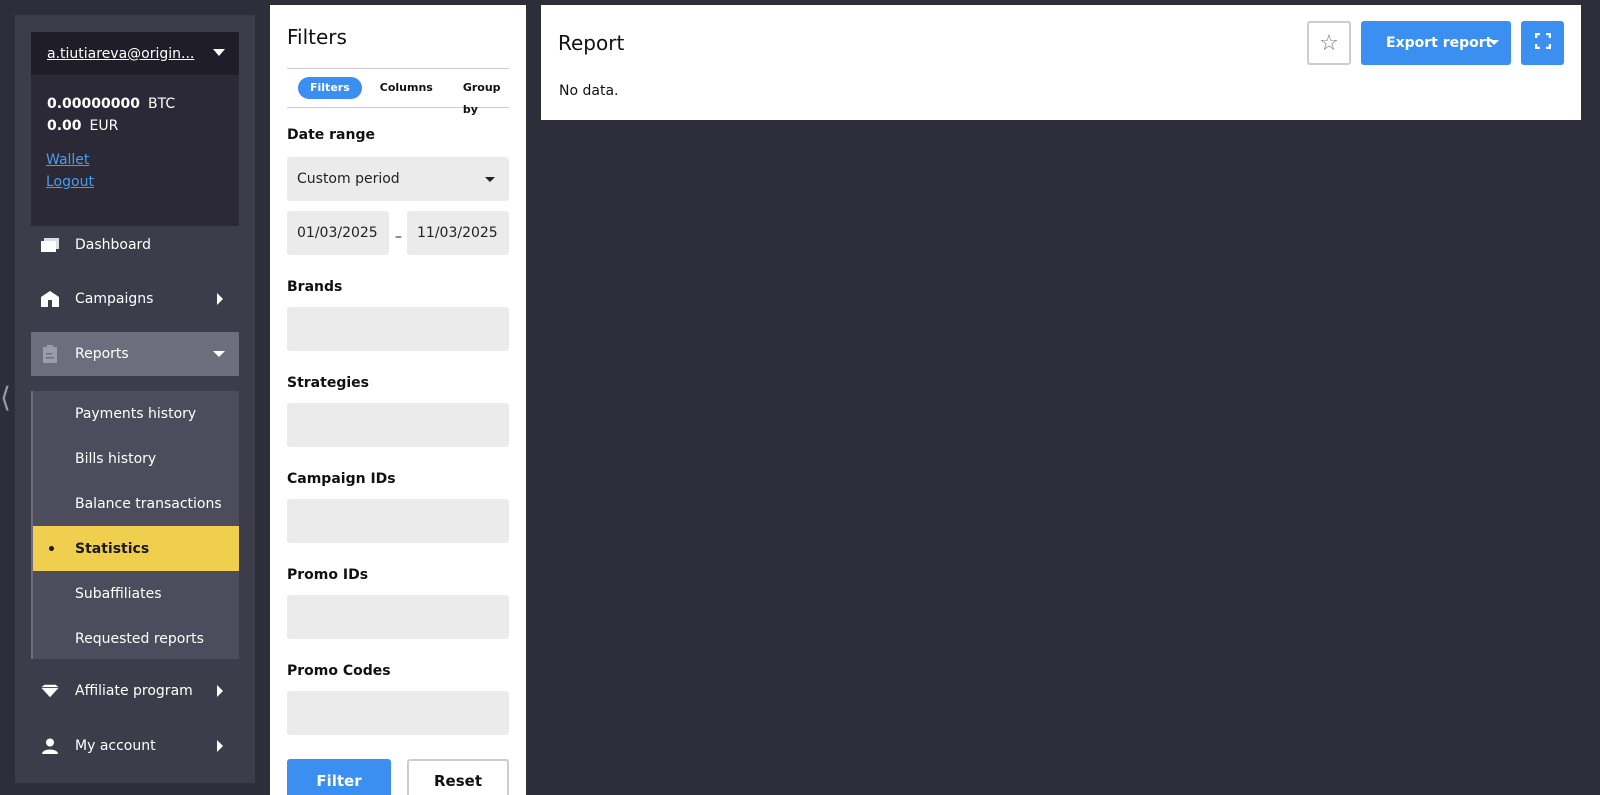 The image size is (1600, 795). Describe the element at coordinates (102, 354) in the screenshot. I see `sidebar-item-label: Reports` at that location.